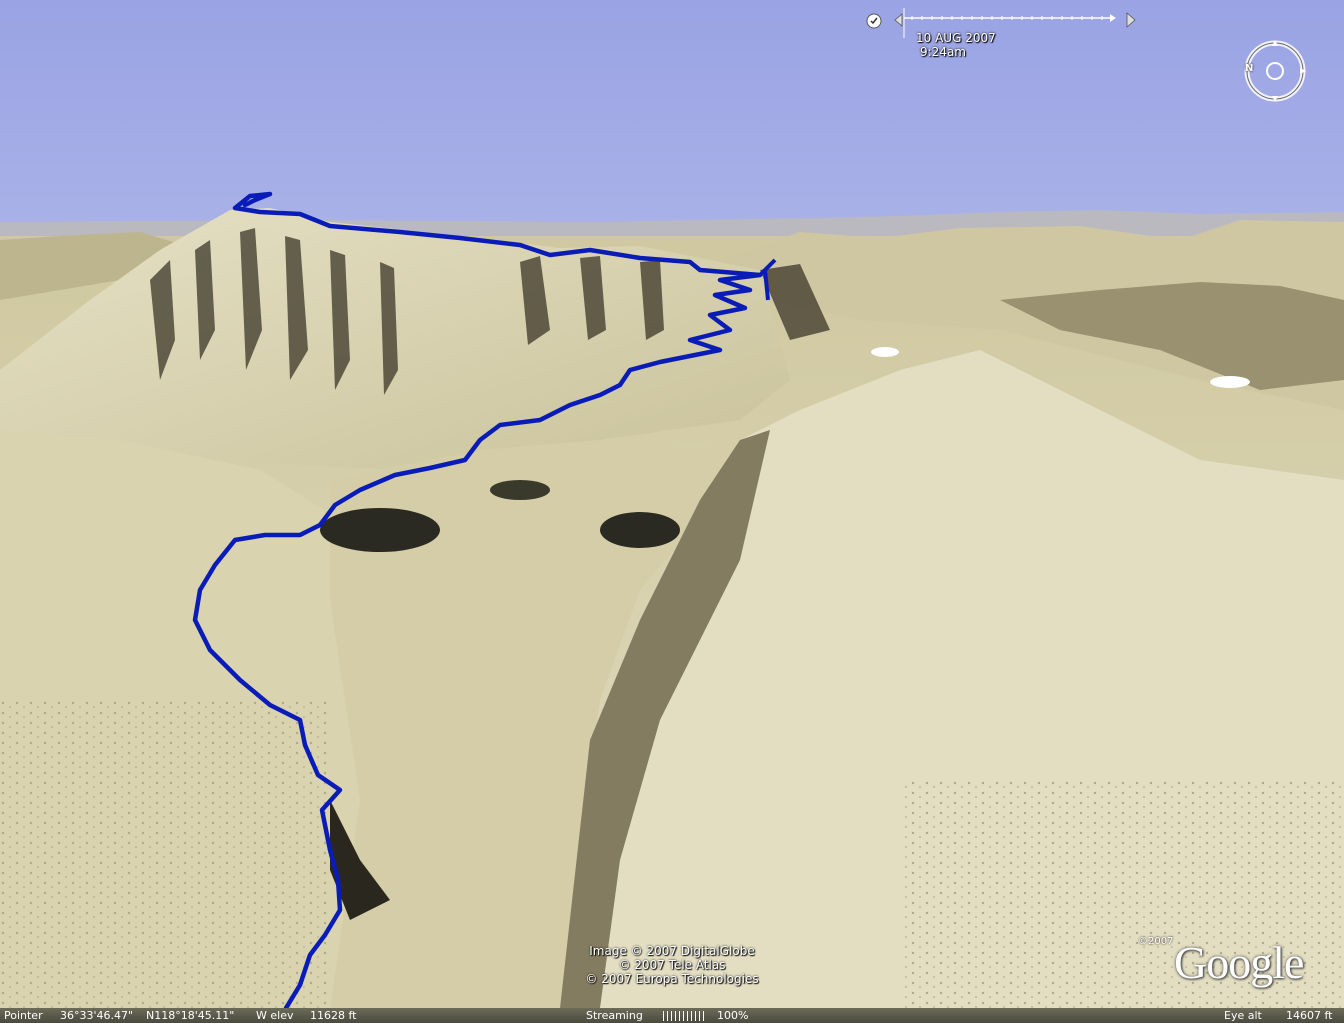  What do you see at coordinates (1001, 23) in the screenshot?
I see `time-slider-graphic` at bounding box center [1001, 23].